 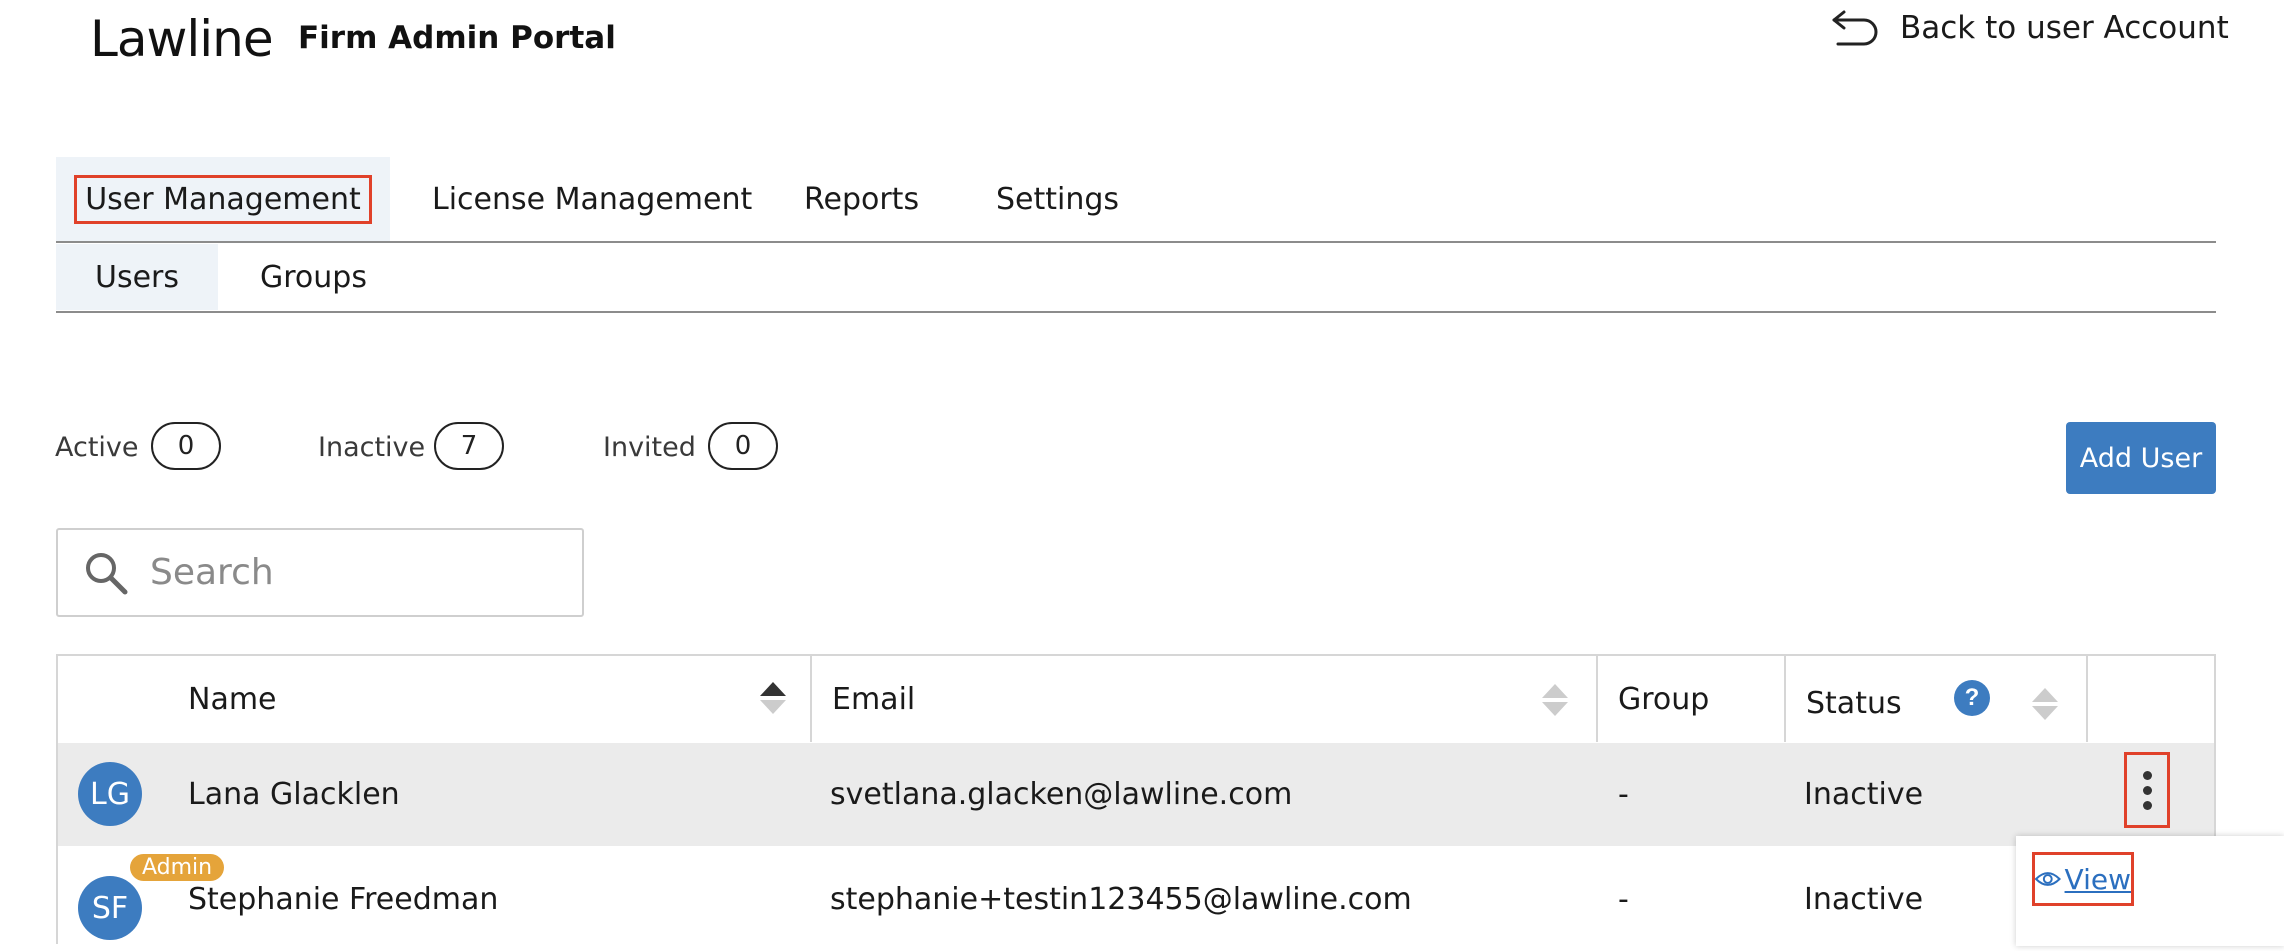 What do you see at coordinates (457, 38) in the screenshot?
I see `portal-title: Firm Admin Portal` at bounding box center [457, 38].